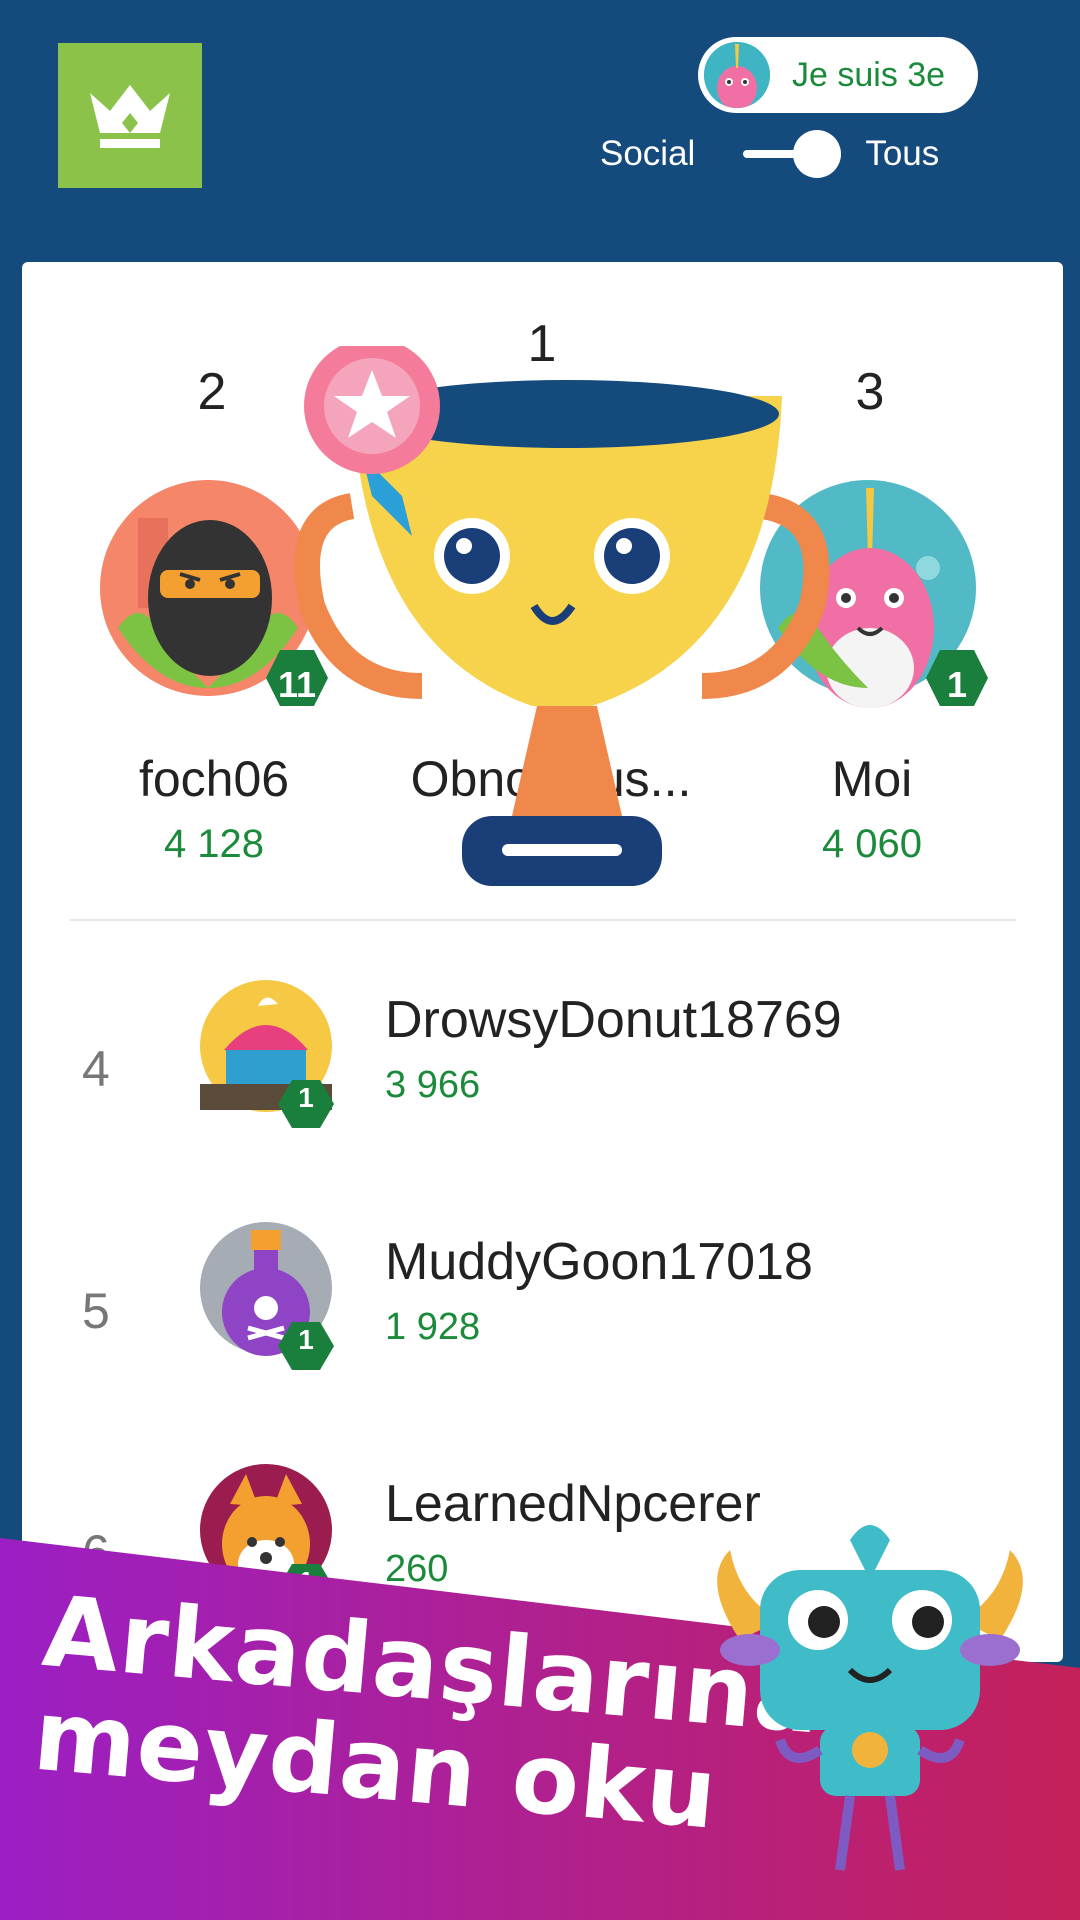 The width and height of the screenshot is (1080, 1920). Describe the element at coordinates (737, 75) in the screenshot. I see `narwhal-avatar` at that location.